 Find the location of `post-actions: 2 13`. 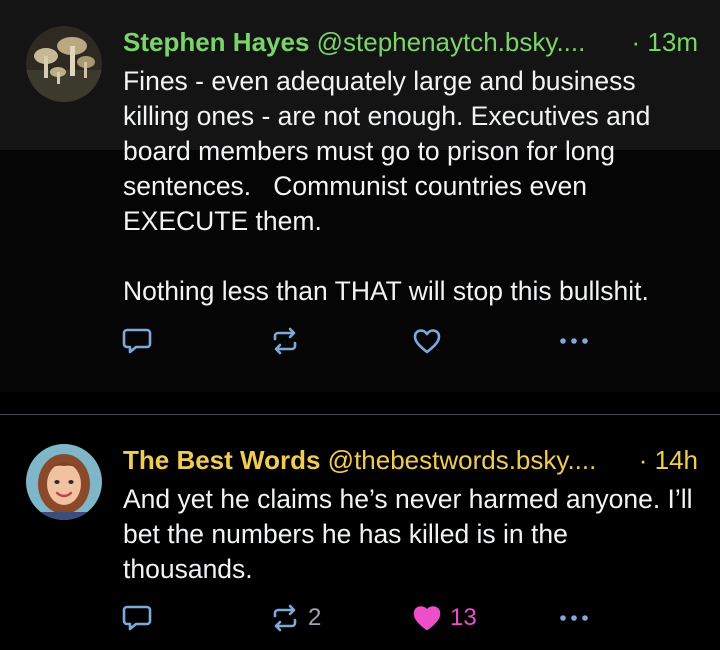

post-actions: 2 13 is located at coordinates (360, 618).